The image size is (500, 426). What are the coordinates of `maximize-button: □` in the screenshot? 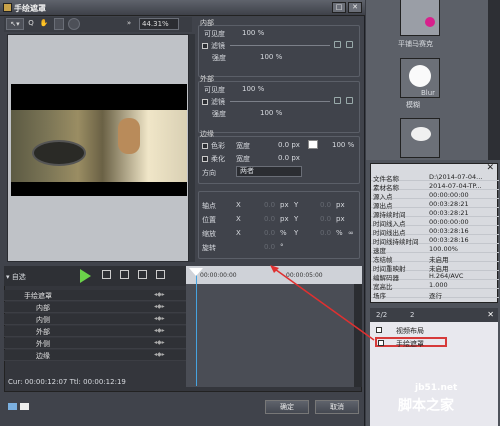 It's located at (339, 7).